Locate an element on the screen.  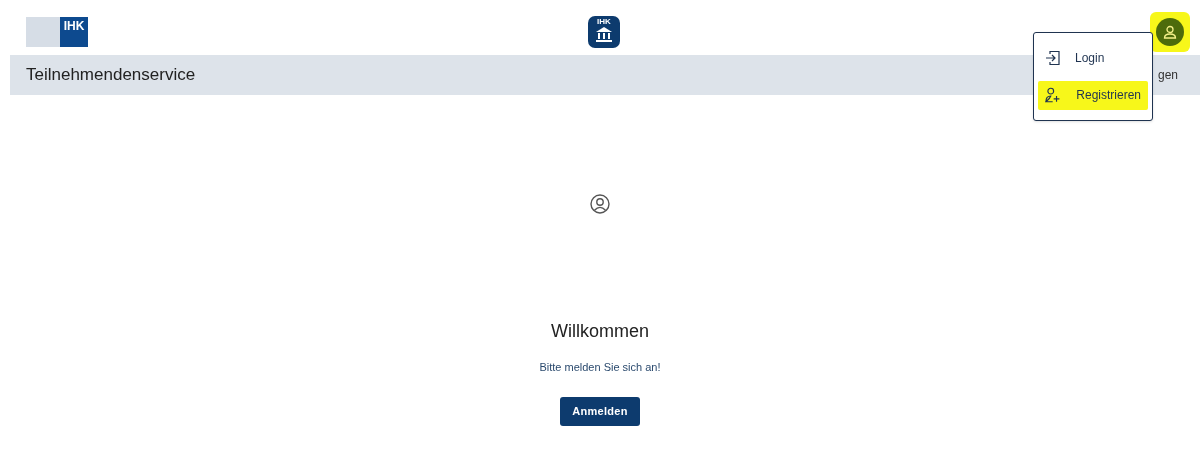
menu-item: Login is located at coordinates (1093, 58).